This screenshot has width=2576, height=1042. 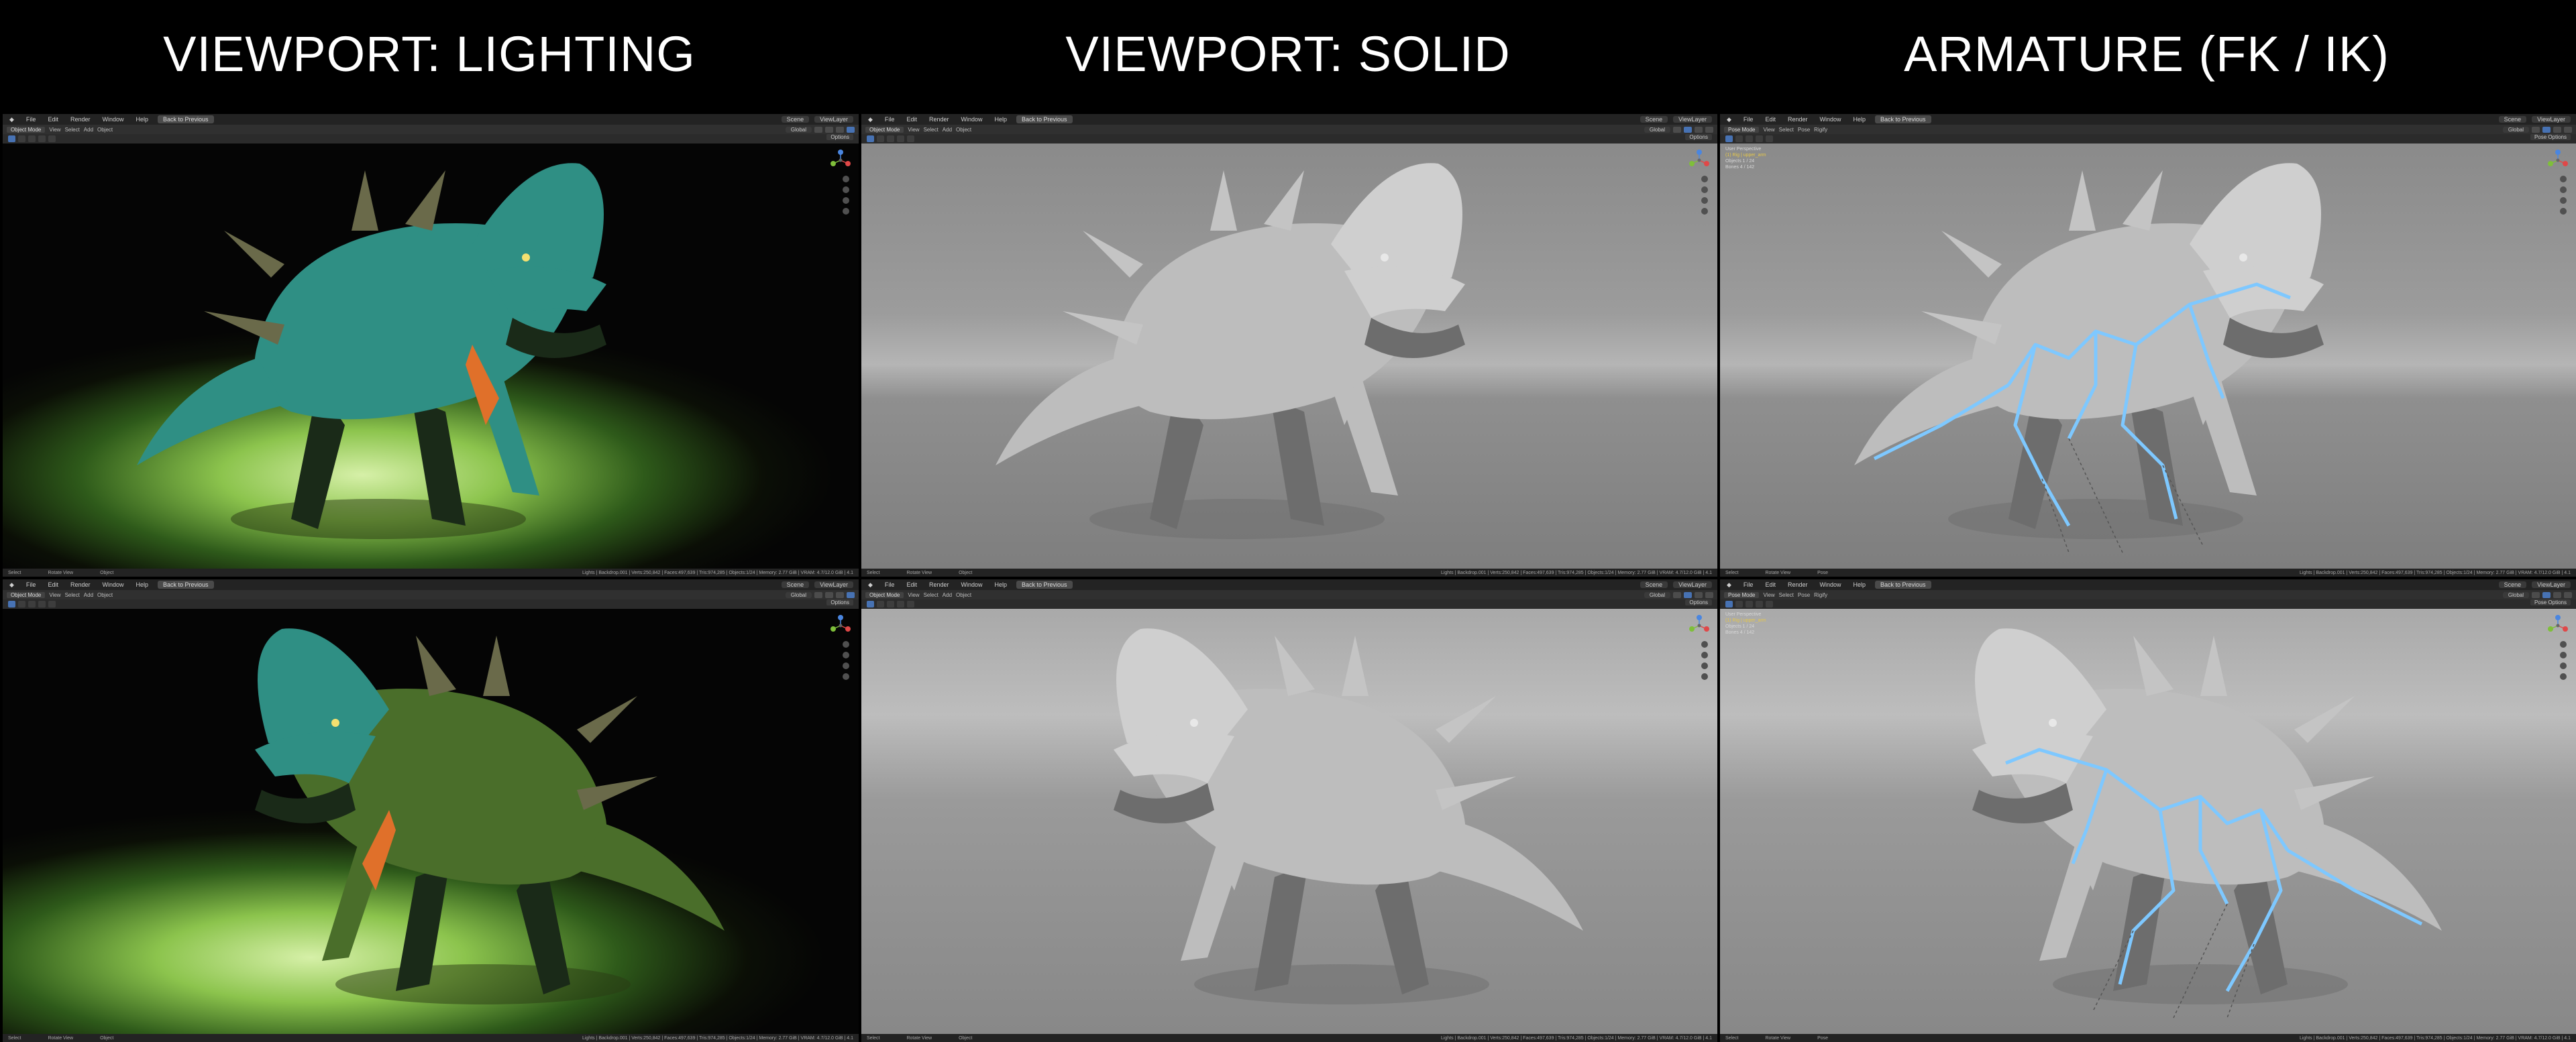 I want to click on shading-rendered-icon, so click(x=851, y=129).